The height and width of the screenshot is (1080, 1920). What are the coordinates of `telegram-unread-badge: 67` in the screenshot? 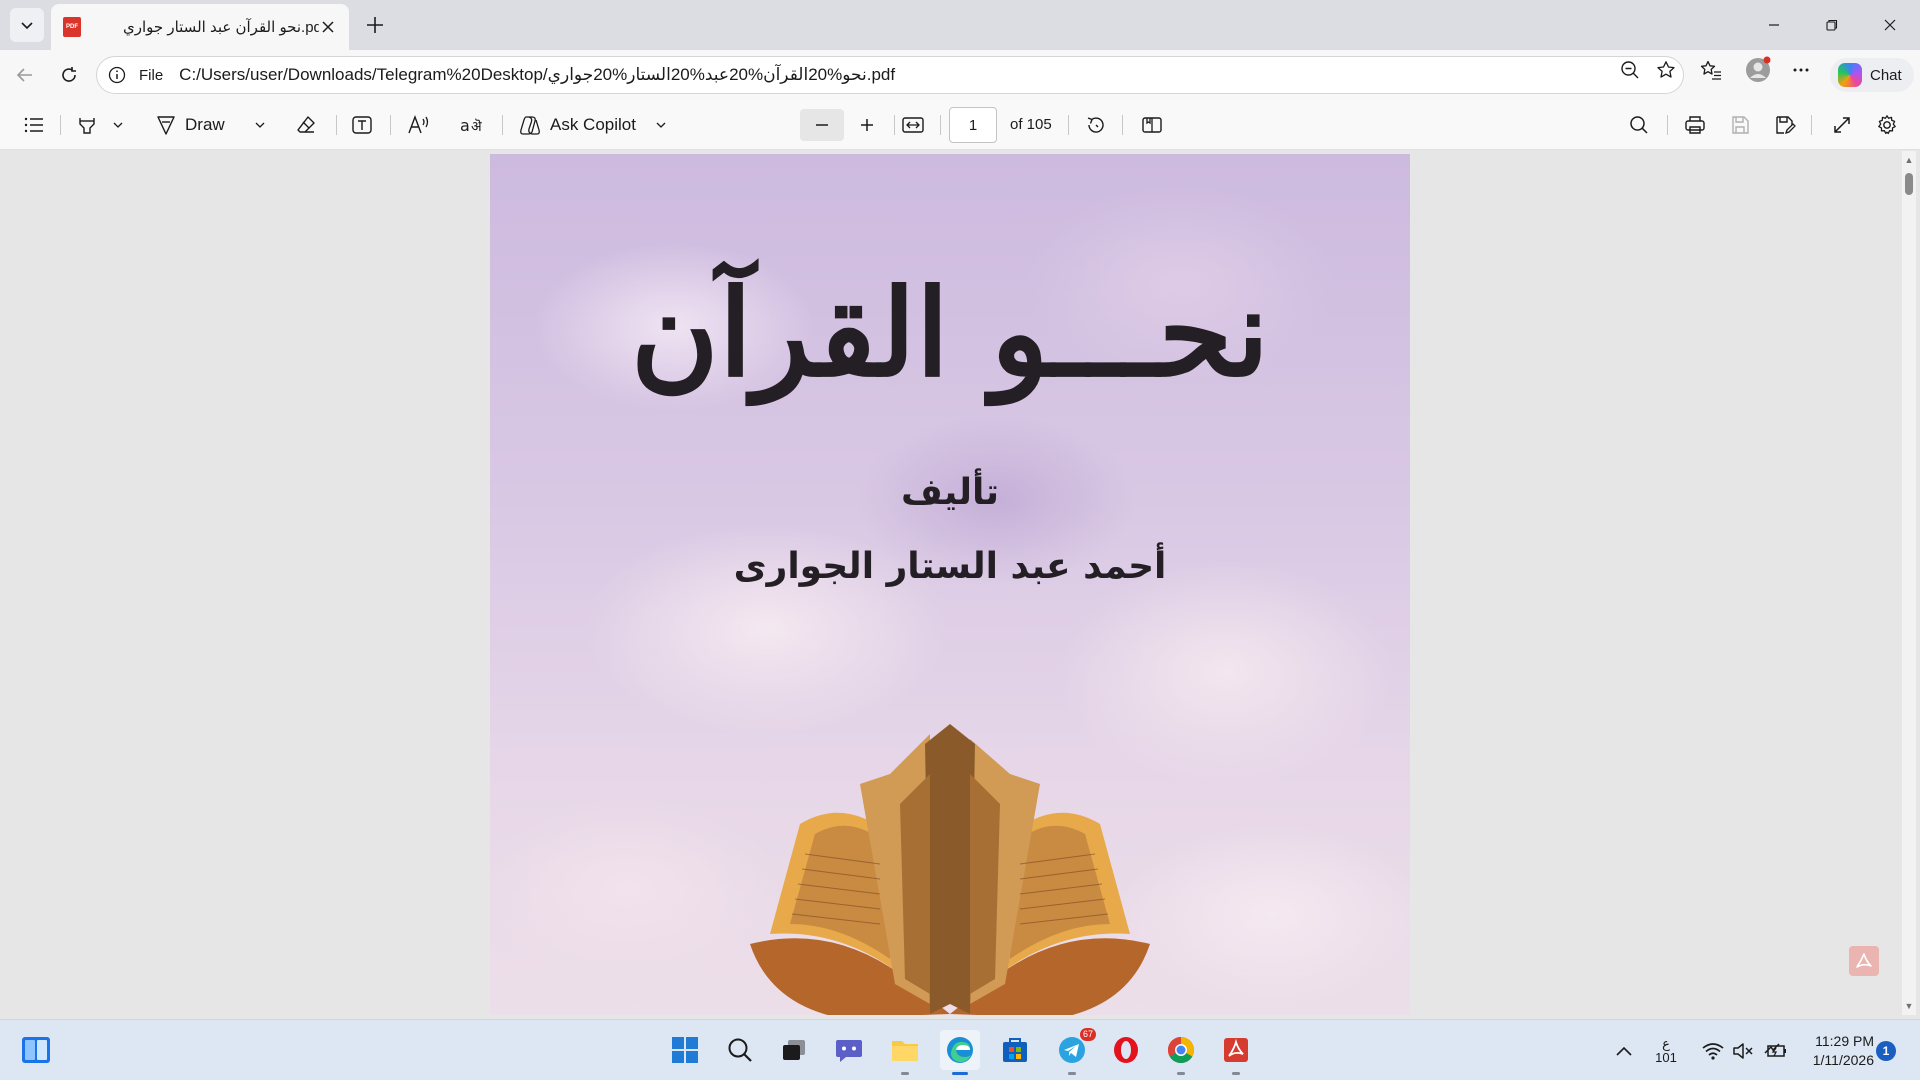 It's located at (1087, 1034).